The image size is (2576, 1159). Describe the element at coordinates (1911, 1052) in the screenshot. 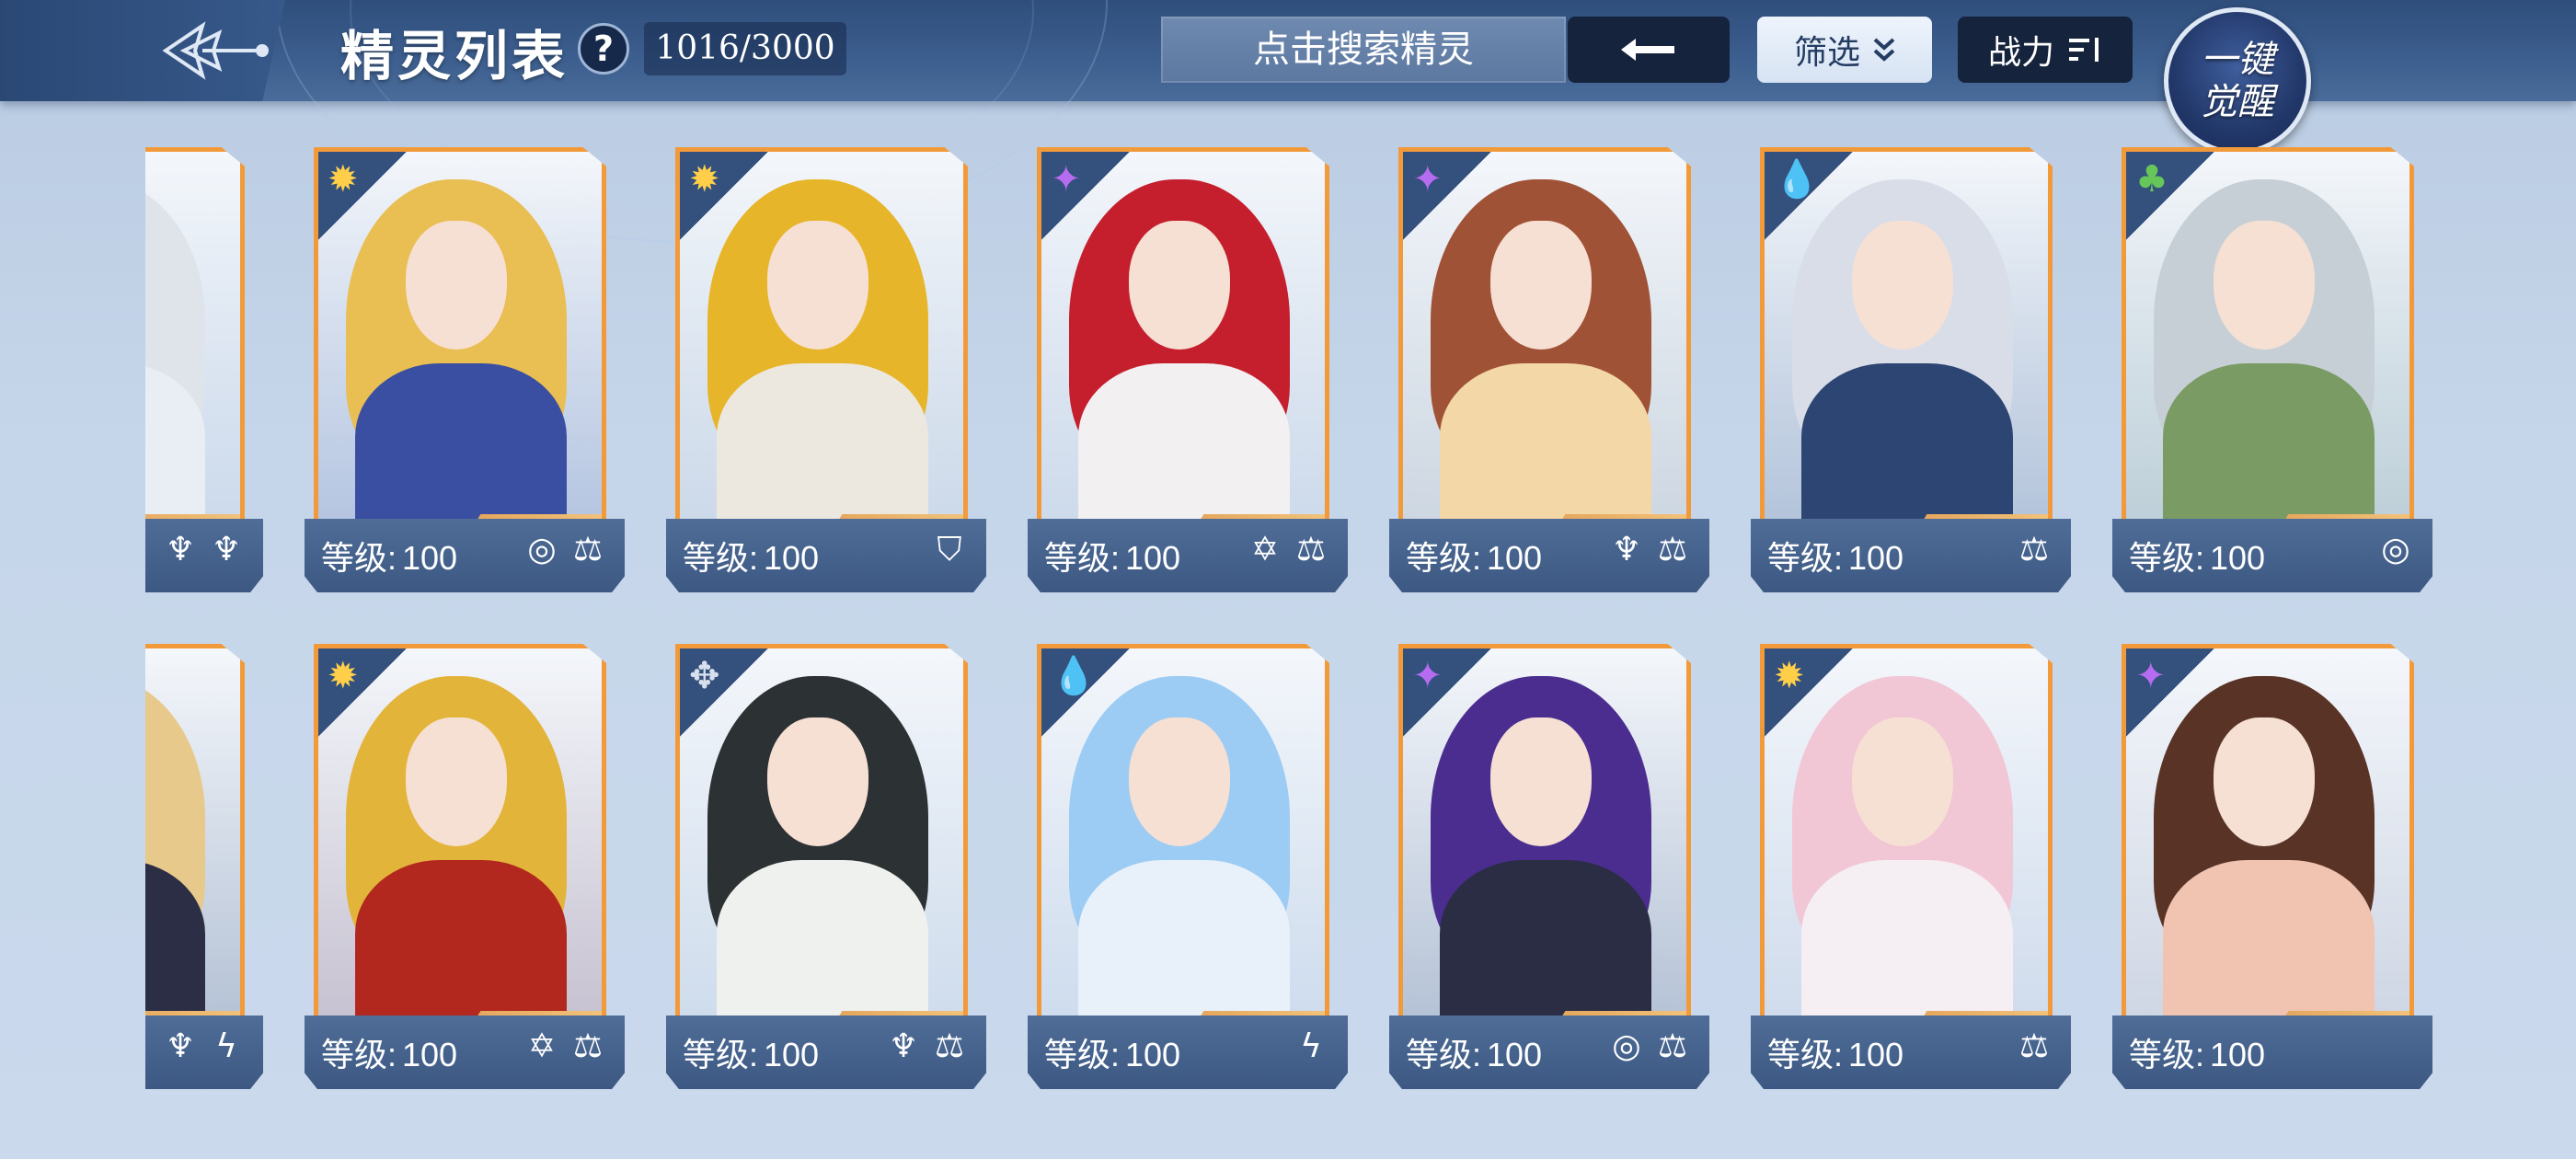

I see `level-bar: 等级: 100 ⚖` at that location.